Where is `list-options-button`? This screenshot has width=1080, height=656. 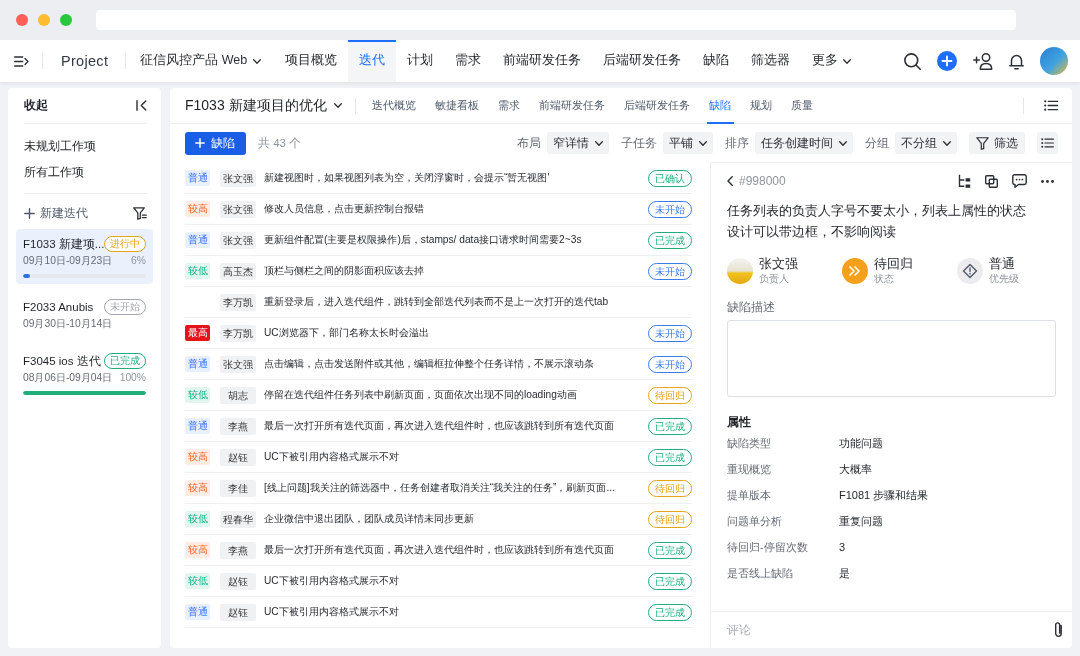
list-options-button is located at coordinates (1047, 143).